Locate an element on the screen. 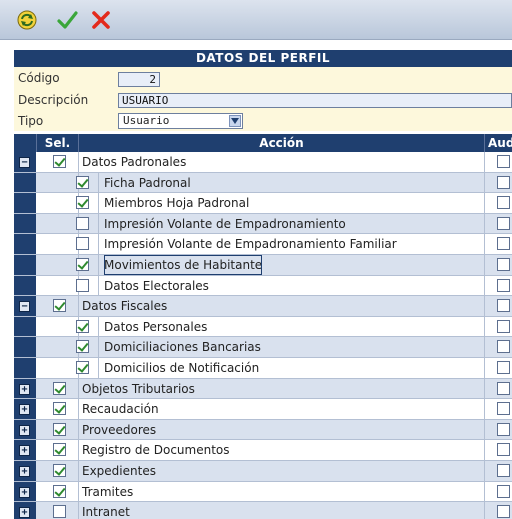  table-row: Domiciliaciones Bancarias is located at coordinates (263, 347).